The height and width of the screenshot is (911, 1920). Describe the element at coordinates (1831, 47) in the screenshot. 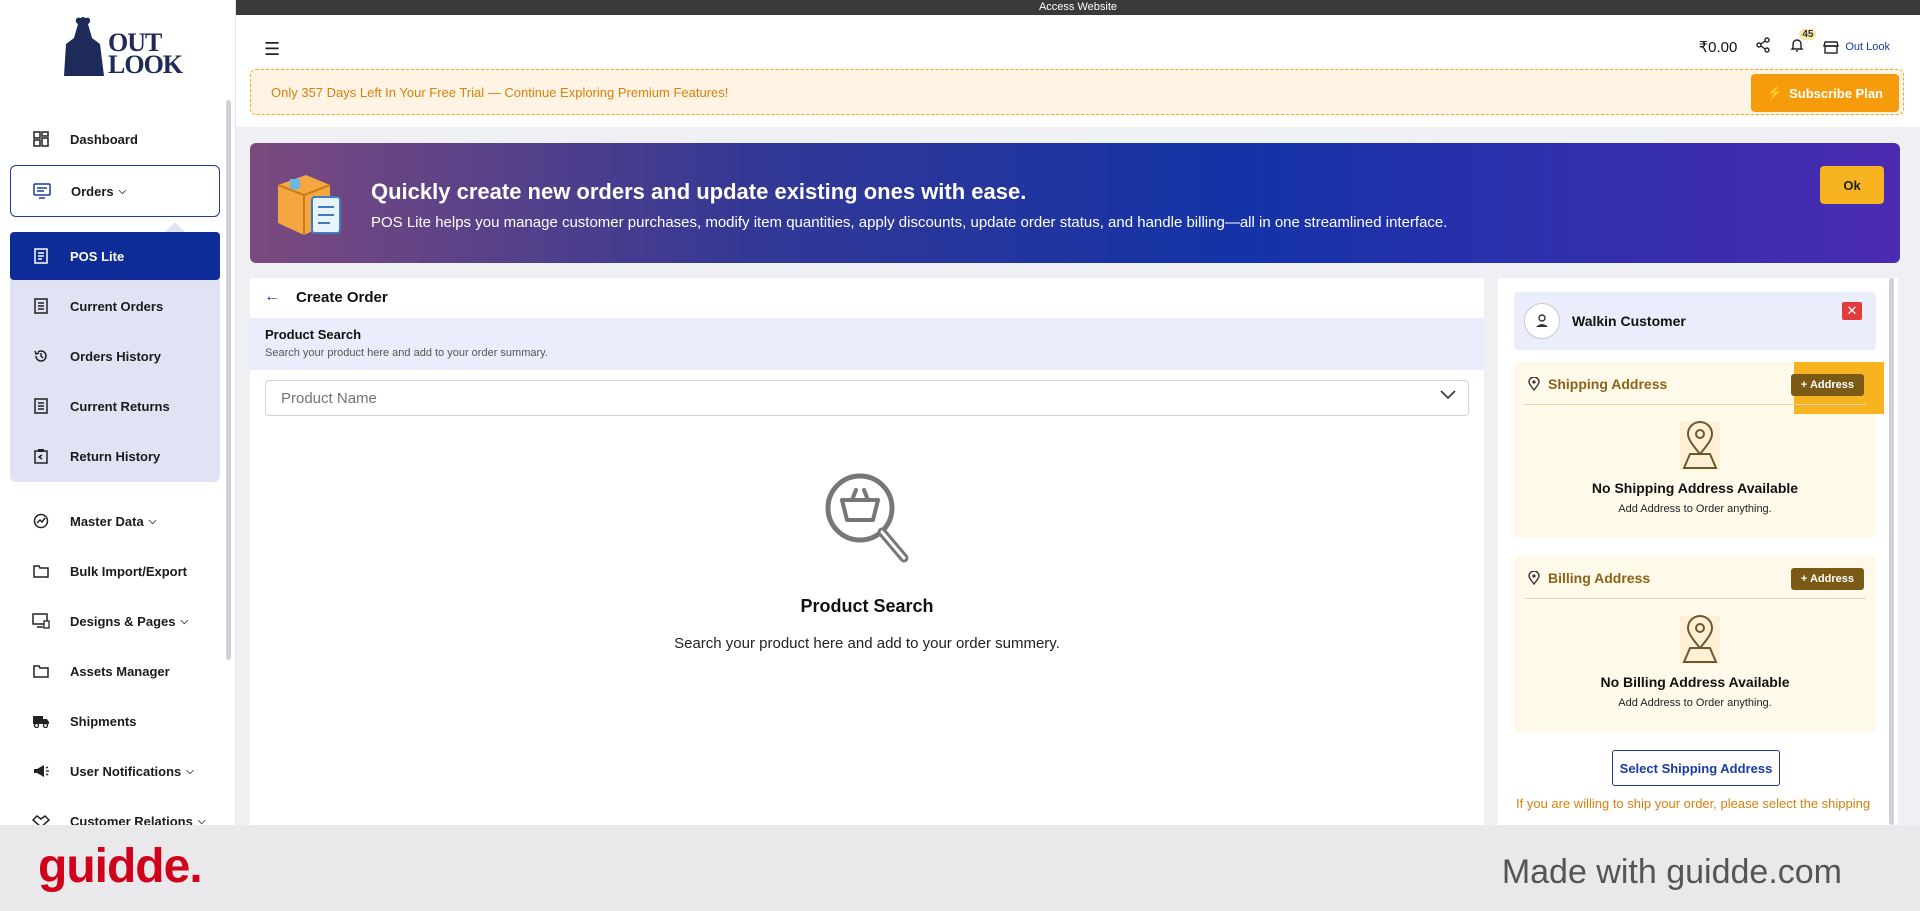

I see `store-icon` at that location.